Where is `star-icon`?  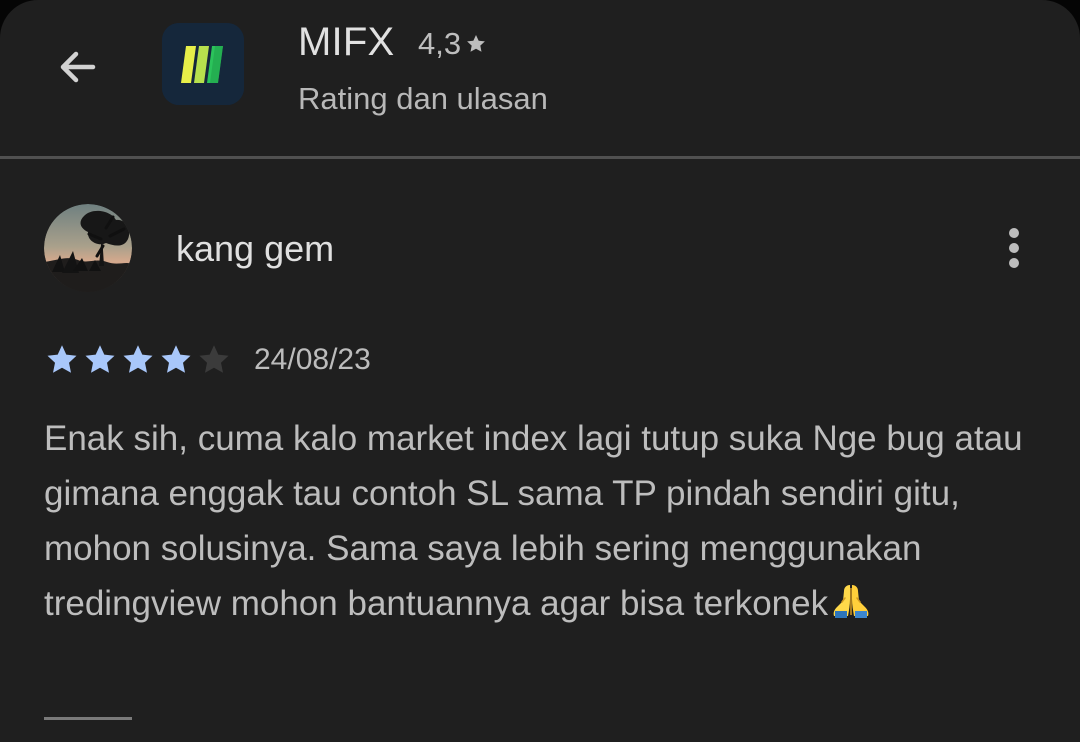 star-icon is located at coordinates (476, 43).